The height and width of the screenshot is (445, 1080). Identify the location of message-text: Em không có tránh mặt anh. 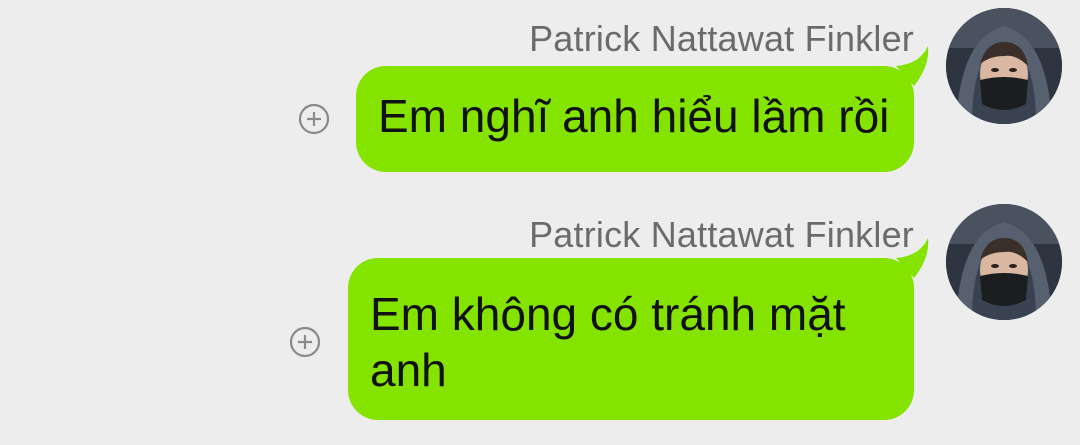
(608, 342).